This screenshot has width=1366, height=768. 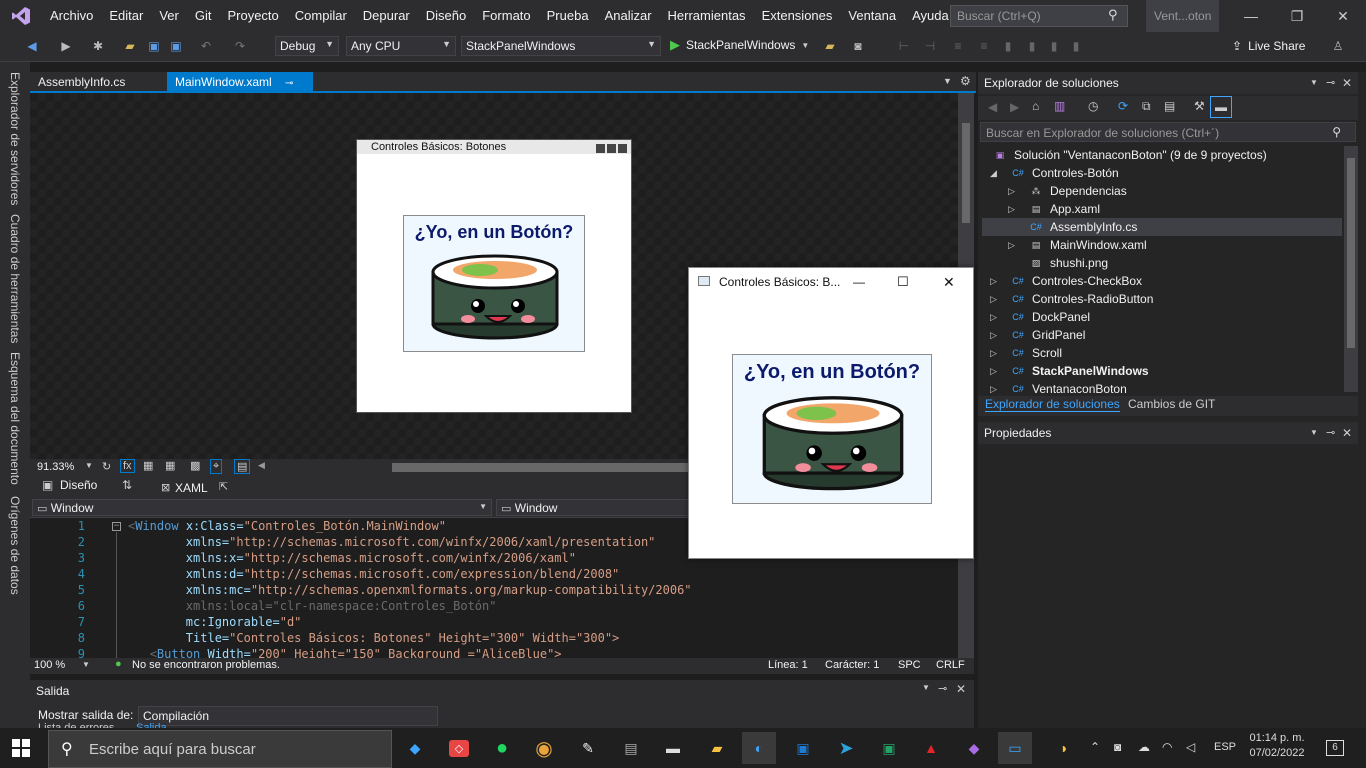 I want to click on align-center-icon: ⊣, so click(x=930, y=46).